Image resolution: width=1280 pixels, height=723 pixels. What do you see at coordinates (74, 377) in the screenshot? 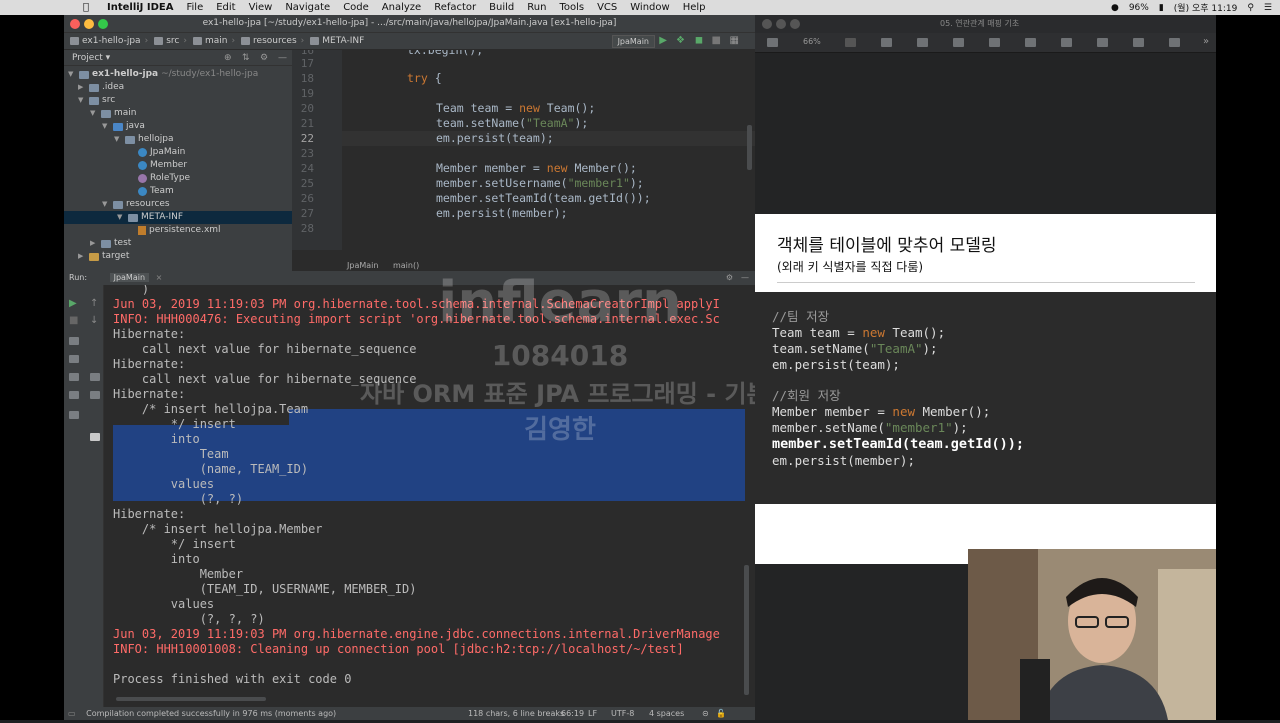
I see `settings-icon` at bounding box center [74, 377].